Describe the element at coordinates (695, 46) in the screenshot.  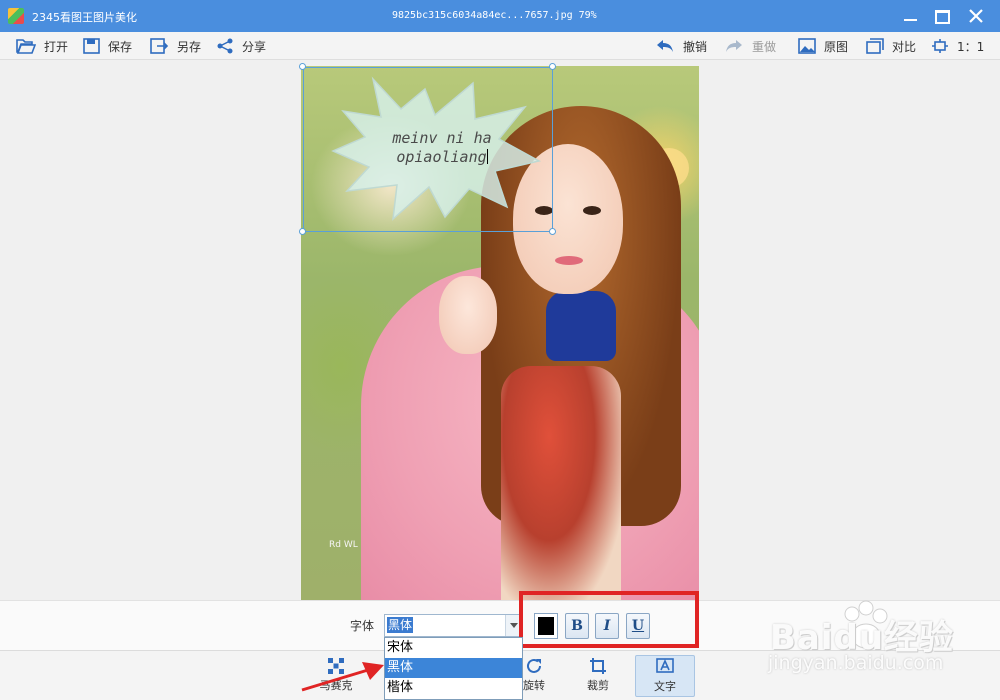
I see `undo-label: 撤销` at that location.